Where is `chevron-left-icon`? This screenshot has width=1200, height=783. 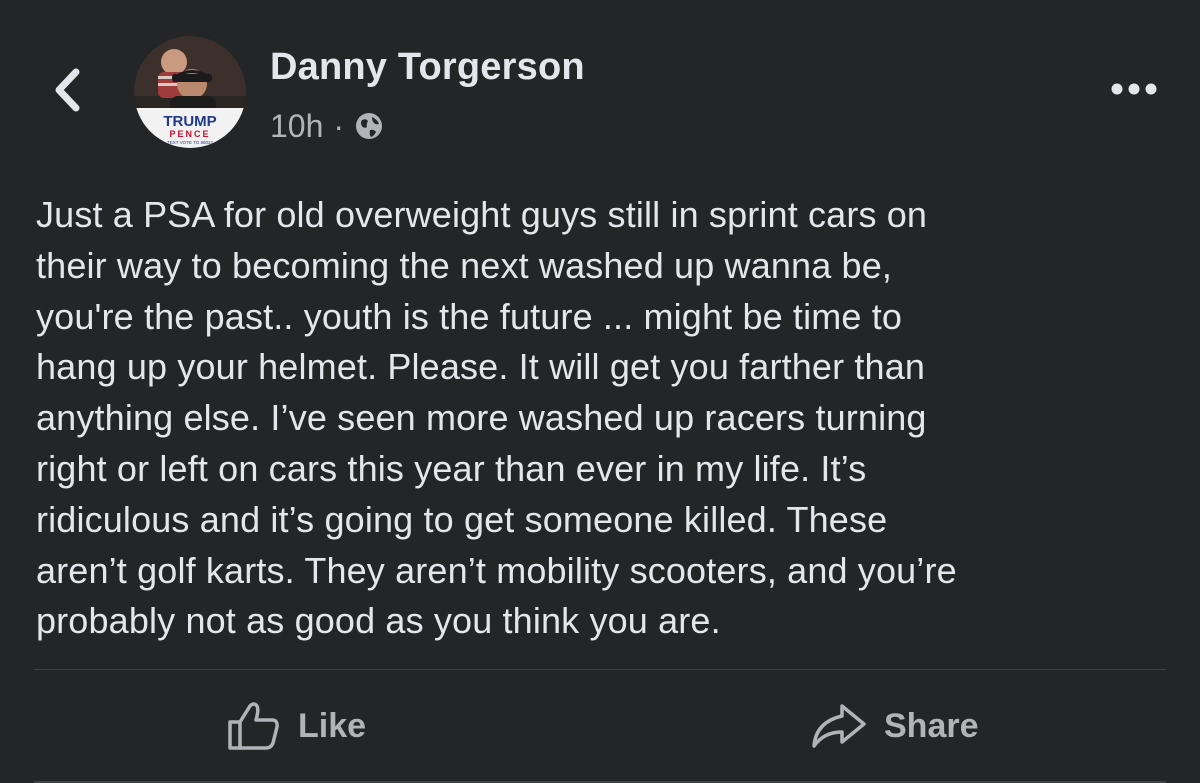 chevron-left-icon is located at coordinates (67, 90).